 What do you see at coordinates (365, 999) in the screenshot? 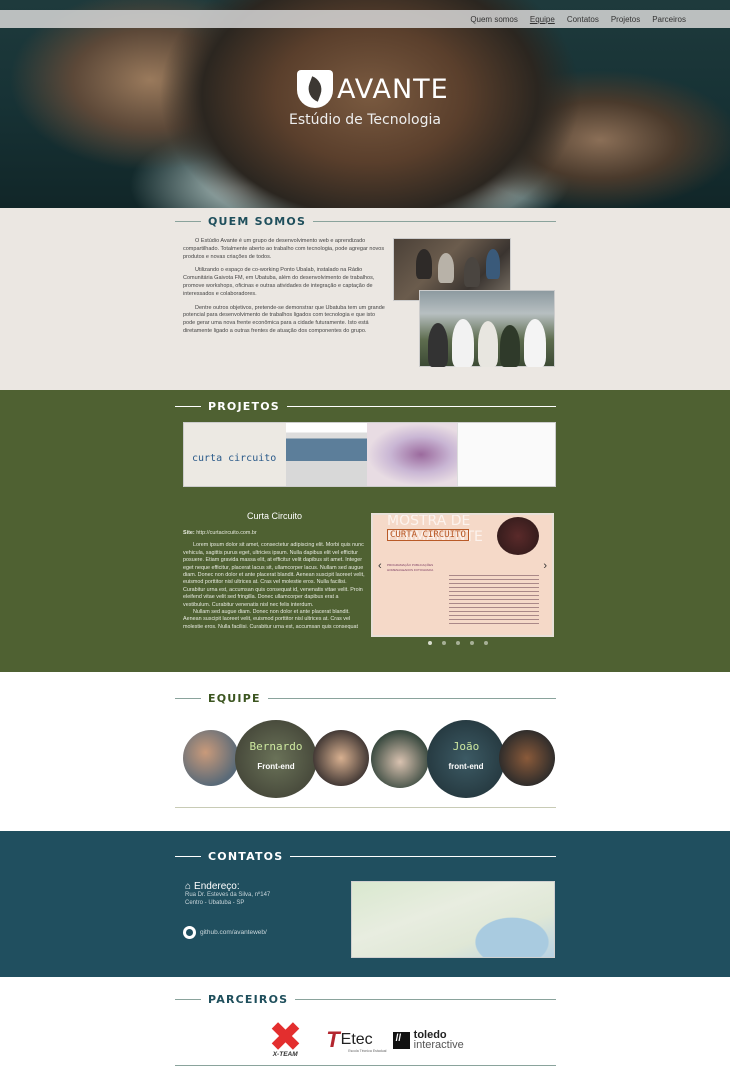
I see `section-title-parceiros: PARCEIROS` at bounding box center [365, 999].